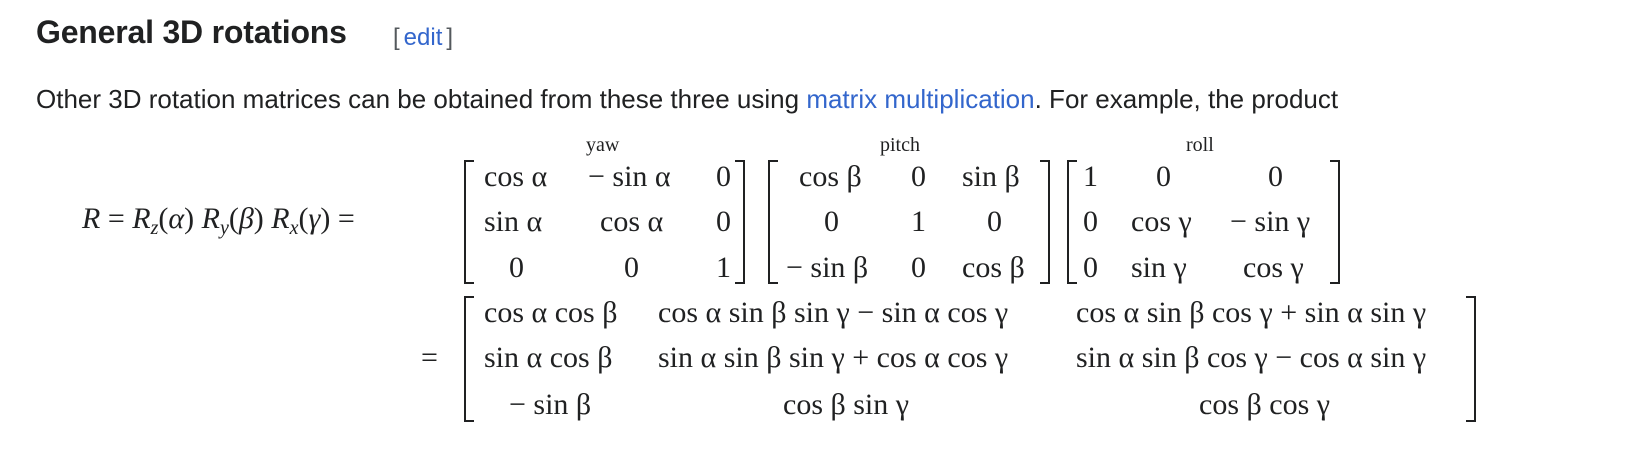 This screenshot has width=1642, height=450. I want to click on edit-link: edit, so click(423, 37).